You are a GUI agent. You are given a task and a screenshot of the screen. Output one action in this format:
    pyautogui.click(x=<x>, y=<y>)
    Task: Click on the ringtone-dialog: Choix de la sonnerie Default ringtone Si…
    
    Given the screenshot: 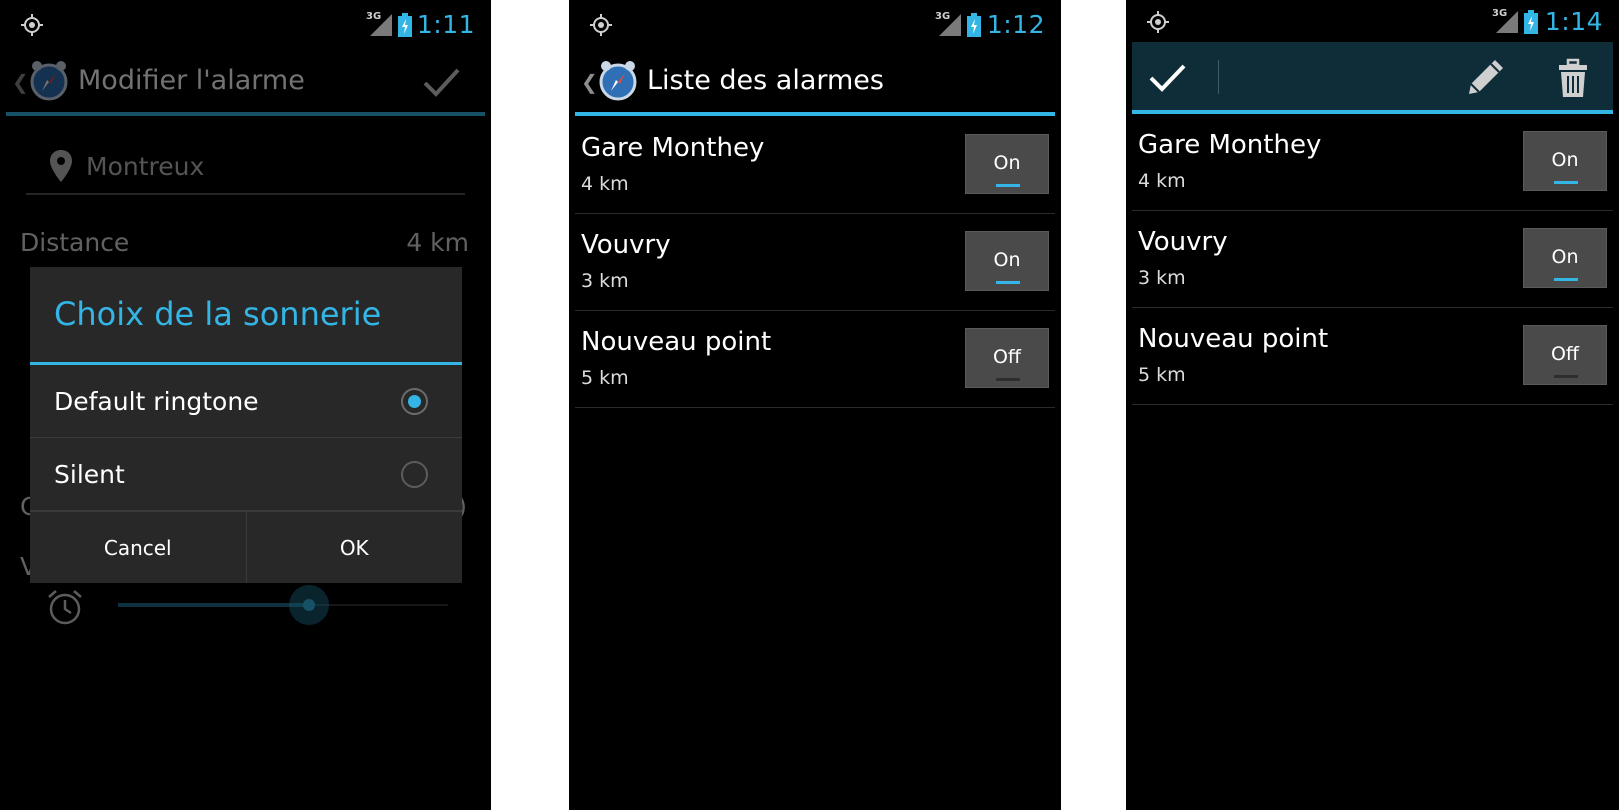 What is the action you would take?
    pyautogui.click(x=246, y=425)
    